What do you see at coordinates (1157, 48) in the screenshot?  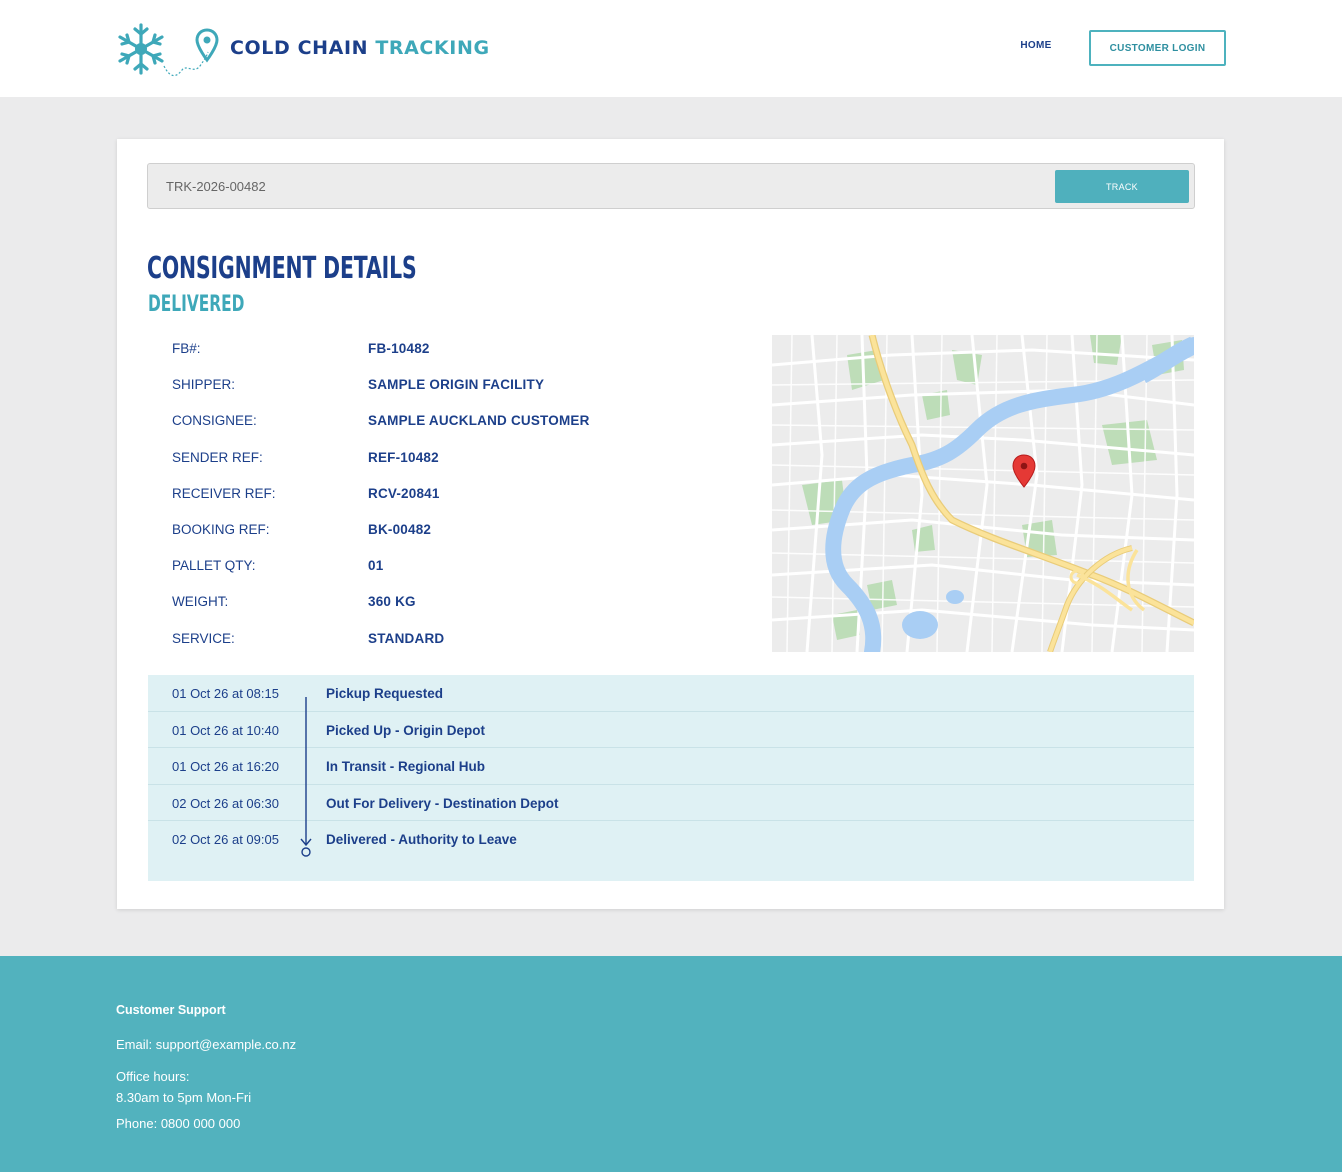 I see `customer-login-button: CUSTOMER LOGIN` at bounding box center [1157, 48].